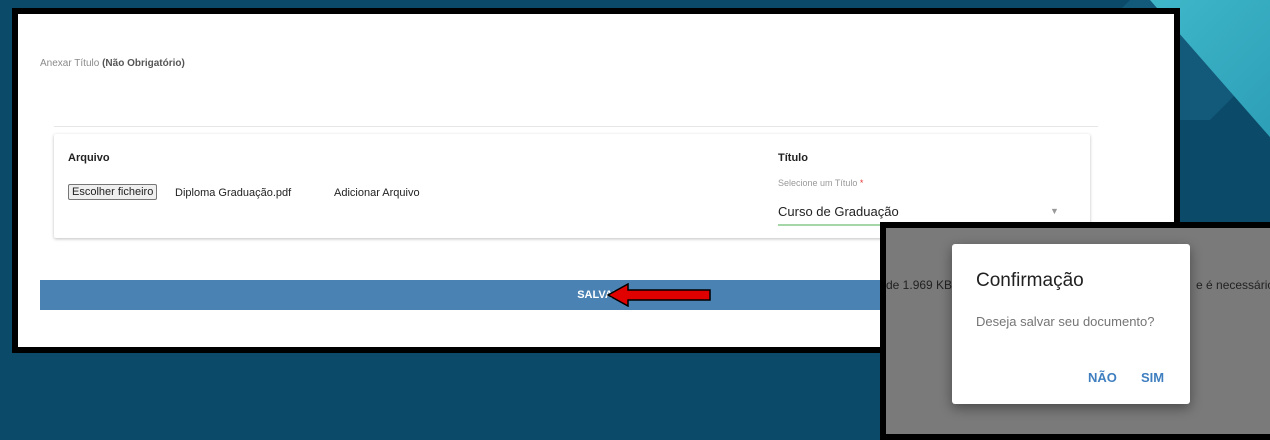  What do you see at coordinates (793, 158) in the screenshot?
I see `title-column-header: Título` at bounding box center [793, 158].